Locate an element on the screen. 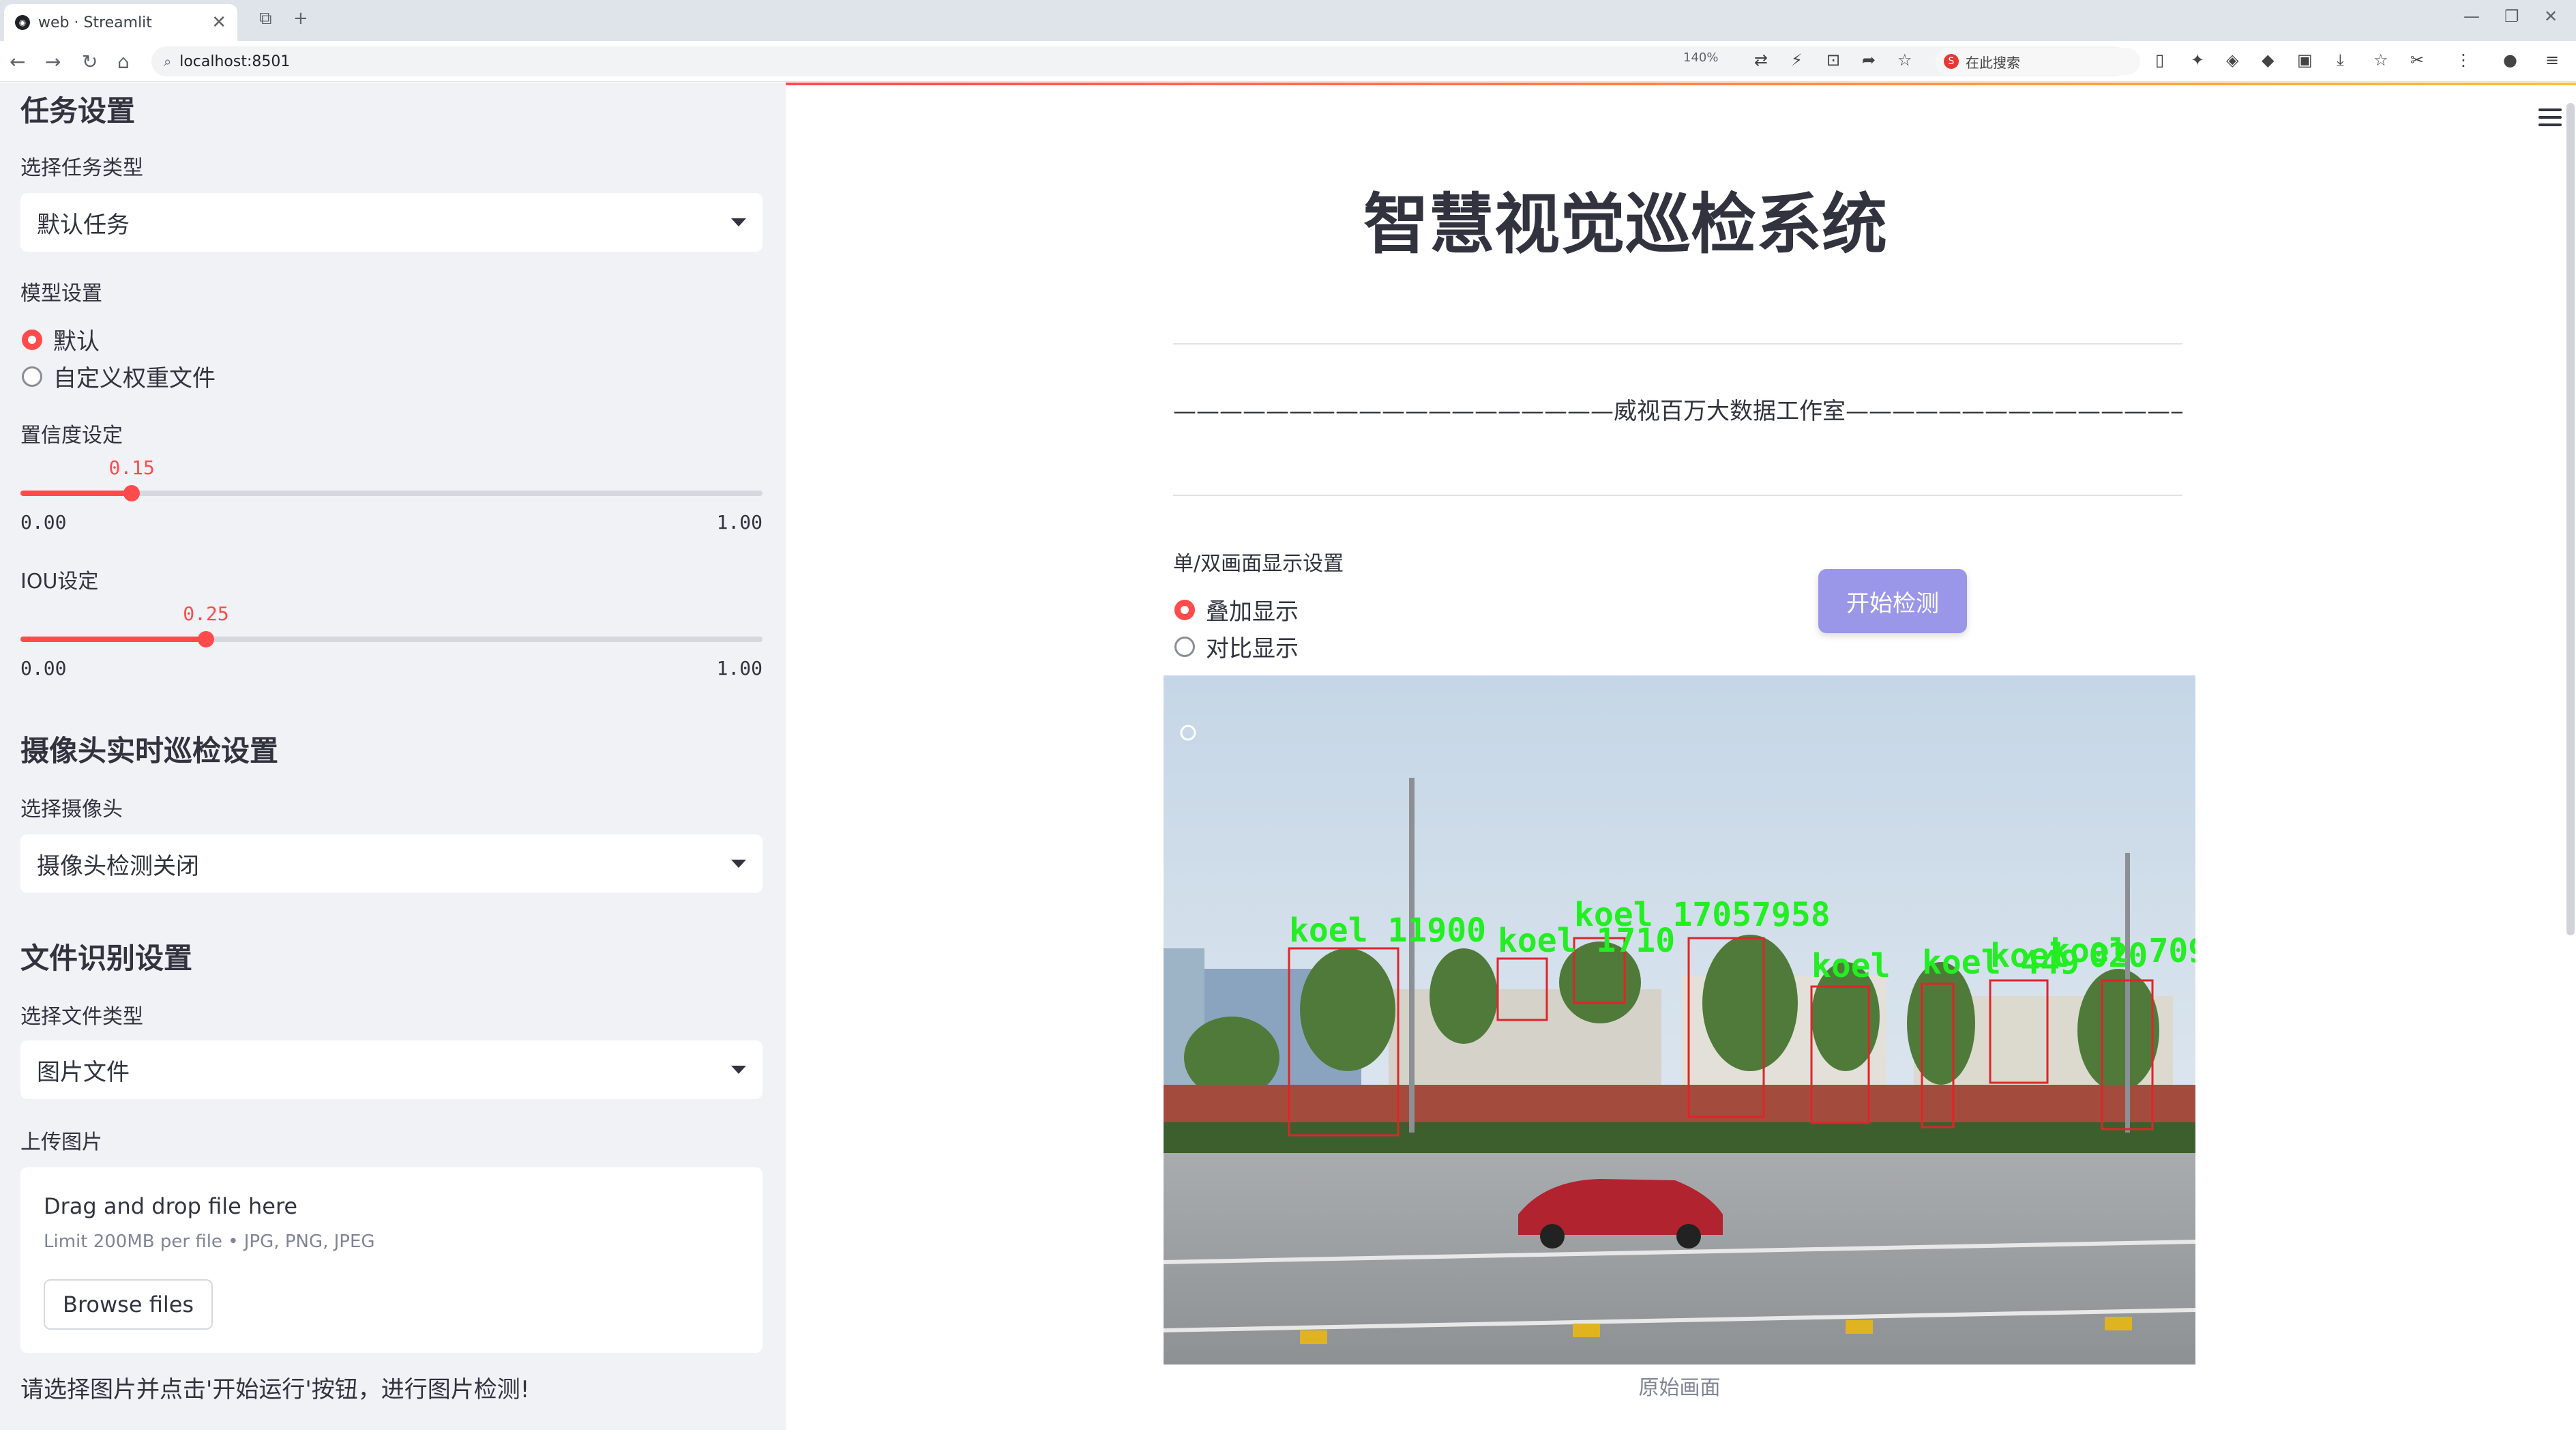 Image resolution: width=2576 pixels, height=1430 pixels. restore-icon: ❐ is located at coordinates (2511, 16).